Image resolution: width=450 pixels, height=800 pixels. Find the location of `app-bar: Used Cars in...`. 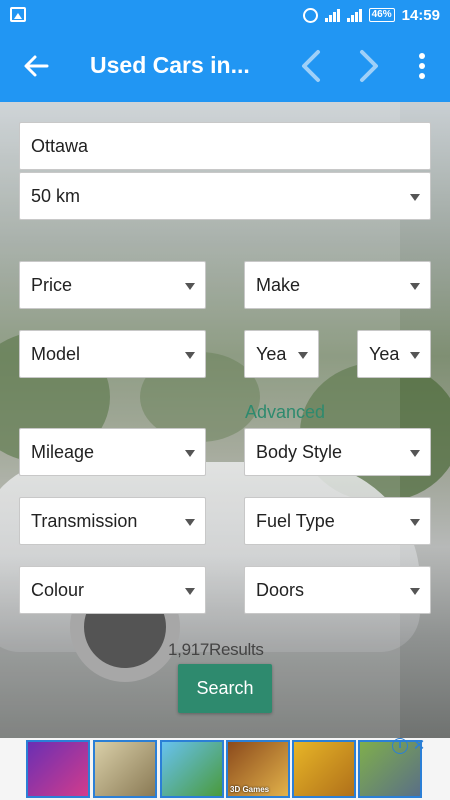

app-bar: Used Cars in... is located at coordinates (225, 66).